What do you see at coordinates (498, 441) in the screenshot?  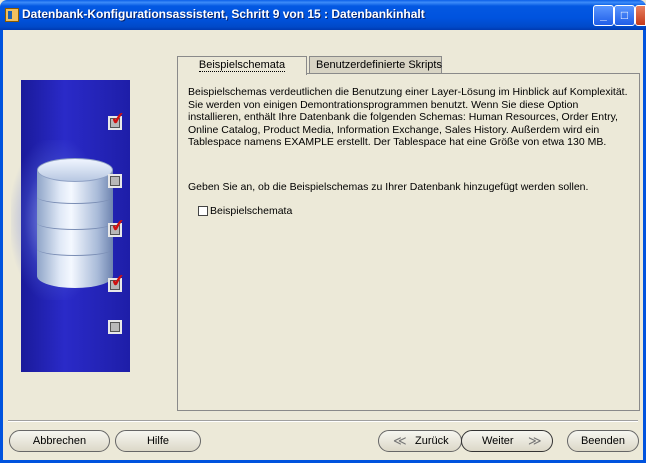 I see `next-label: Weiter` at bounding box center [498, 441].